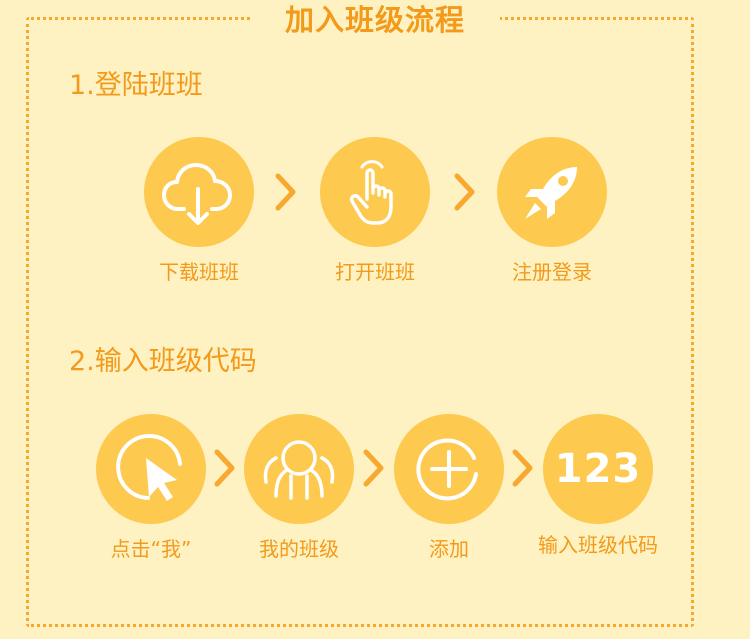 The height and width of the screenshot is (639, 750). I want to click on rocket-icon, so click(551, 193).